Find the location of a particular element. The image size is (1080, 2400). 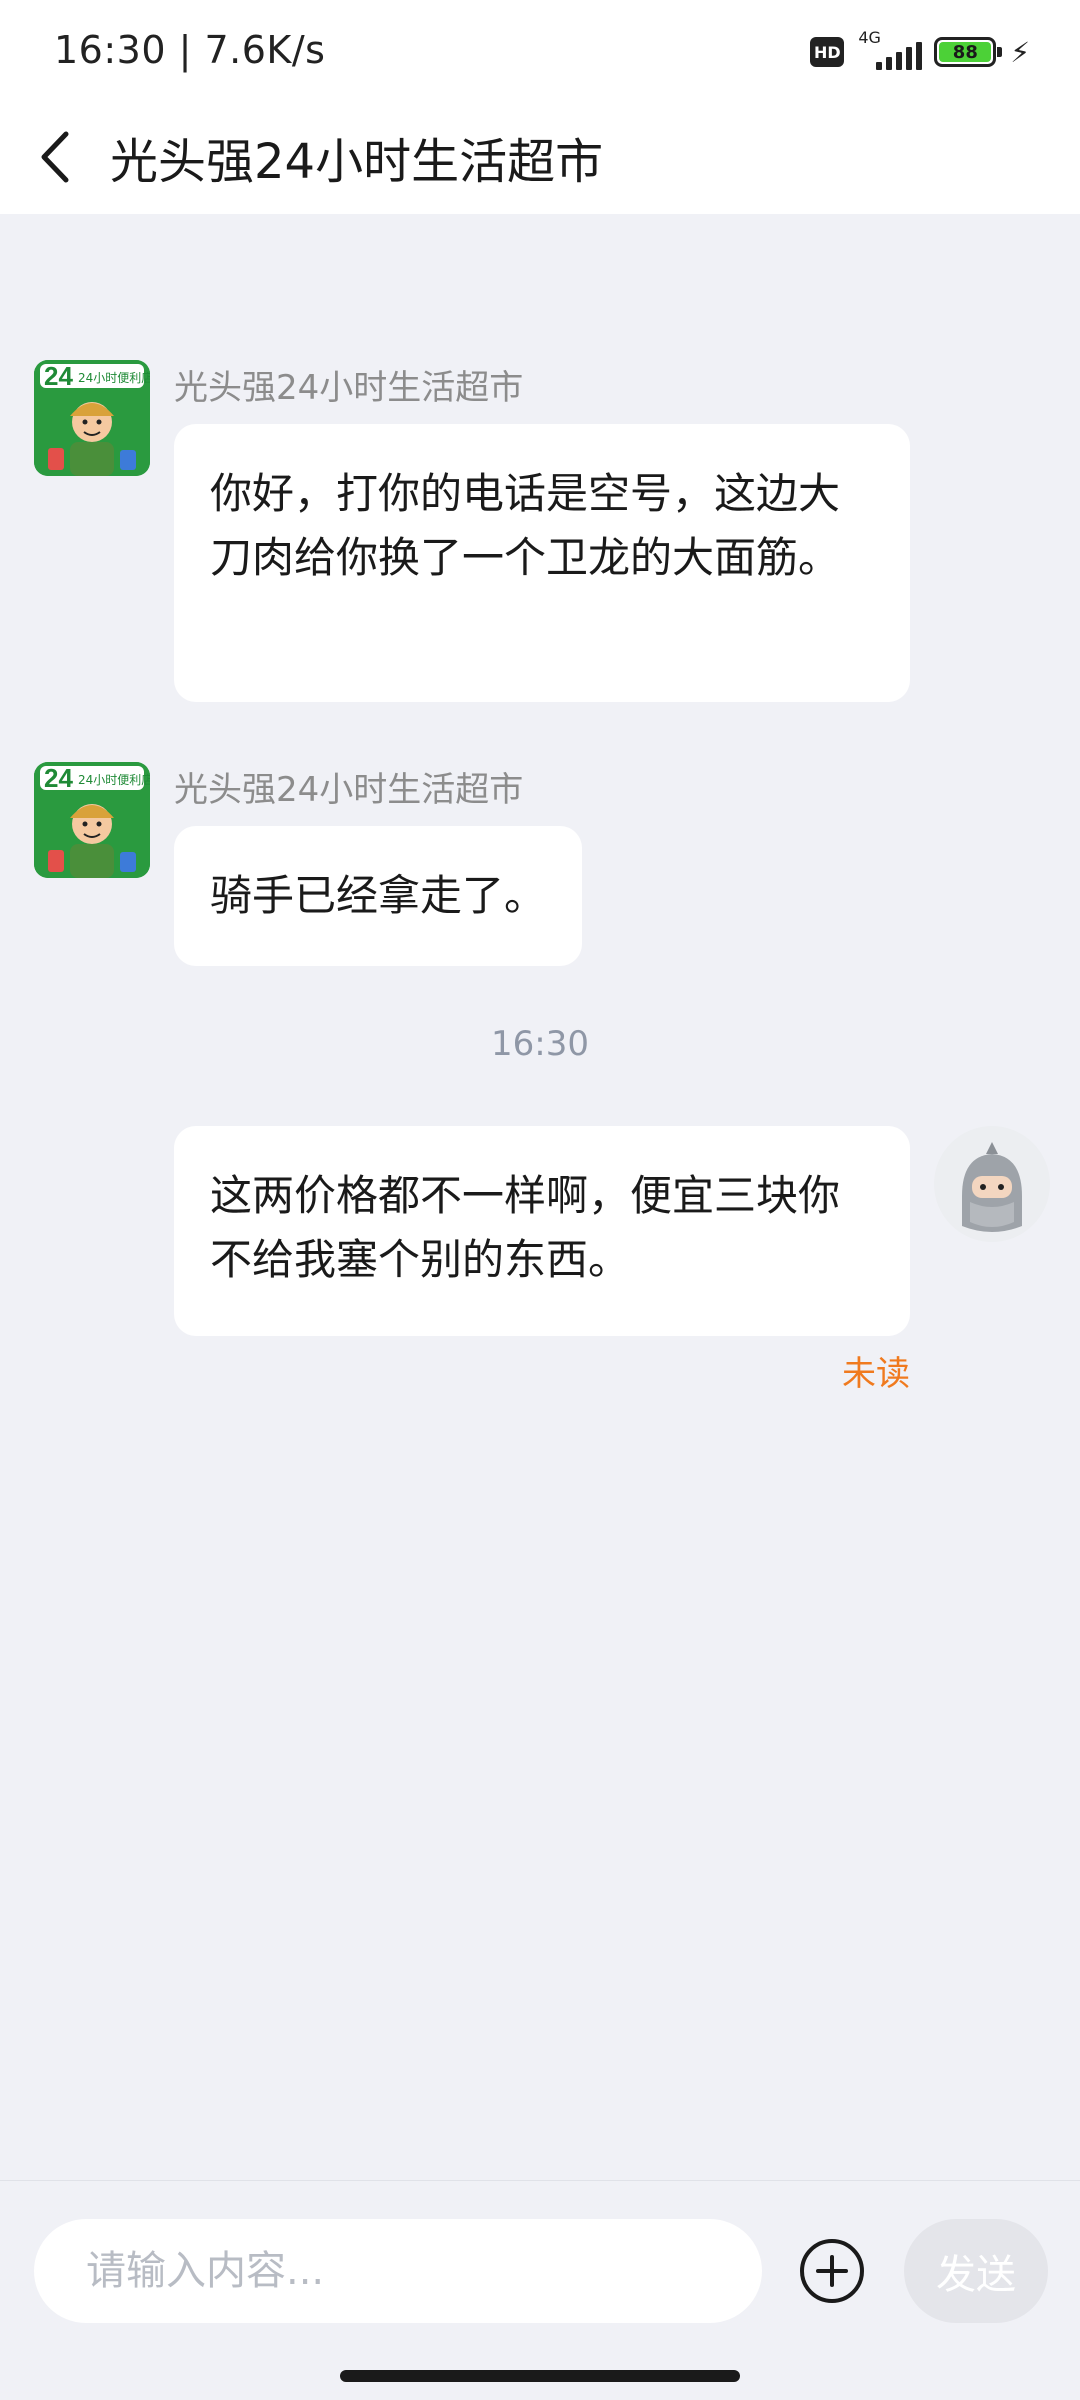

message-input is located at coordinates (398, 2271).